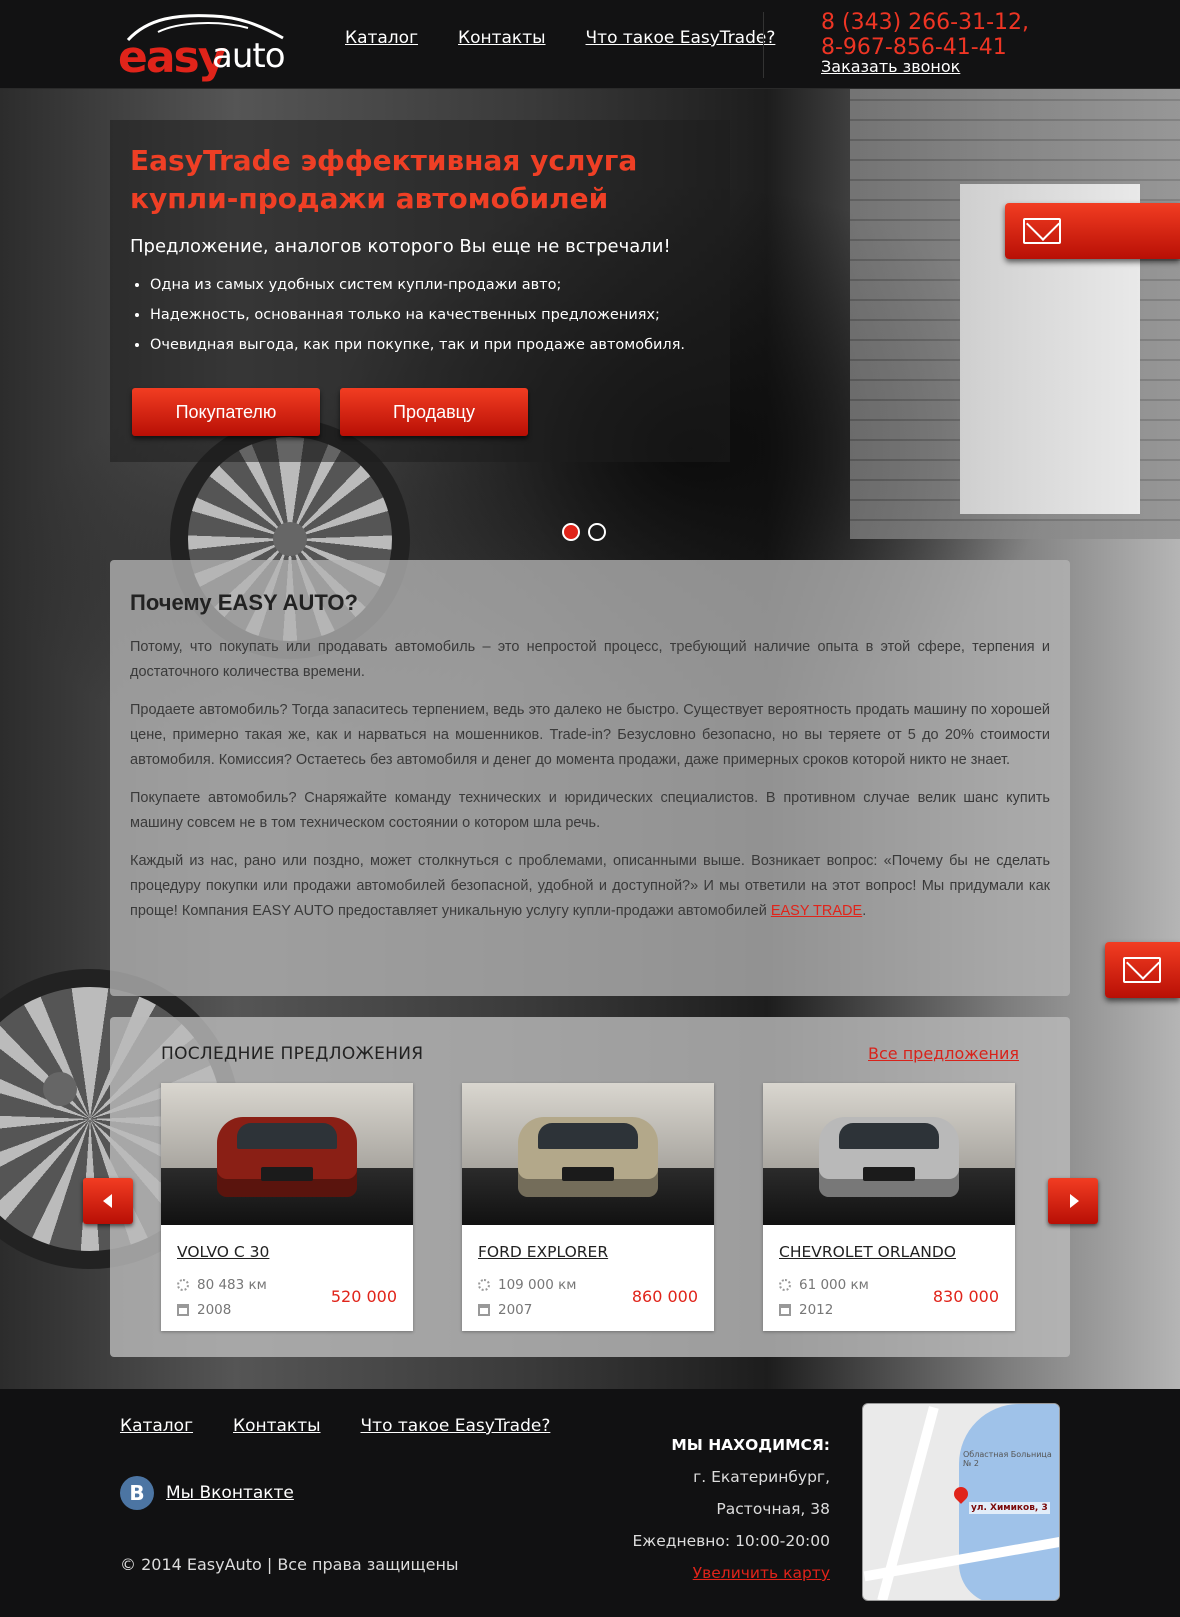  What do you see at coordinates (961, 1502) in the screenshot?
I see `location-map: Областная Больница № 2 ул. Химиков, 3` at bounding box center [961, 1502].